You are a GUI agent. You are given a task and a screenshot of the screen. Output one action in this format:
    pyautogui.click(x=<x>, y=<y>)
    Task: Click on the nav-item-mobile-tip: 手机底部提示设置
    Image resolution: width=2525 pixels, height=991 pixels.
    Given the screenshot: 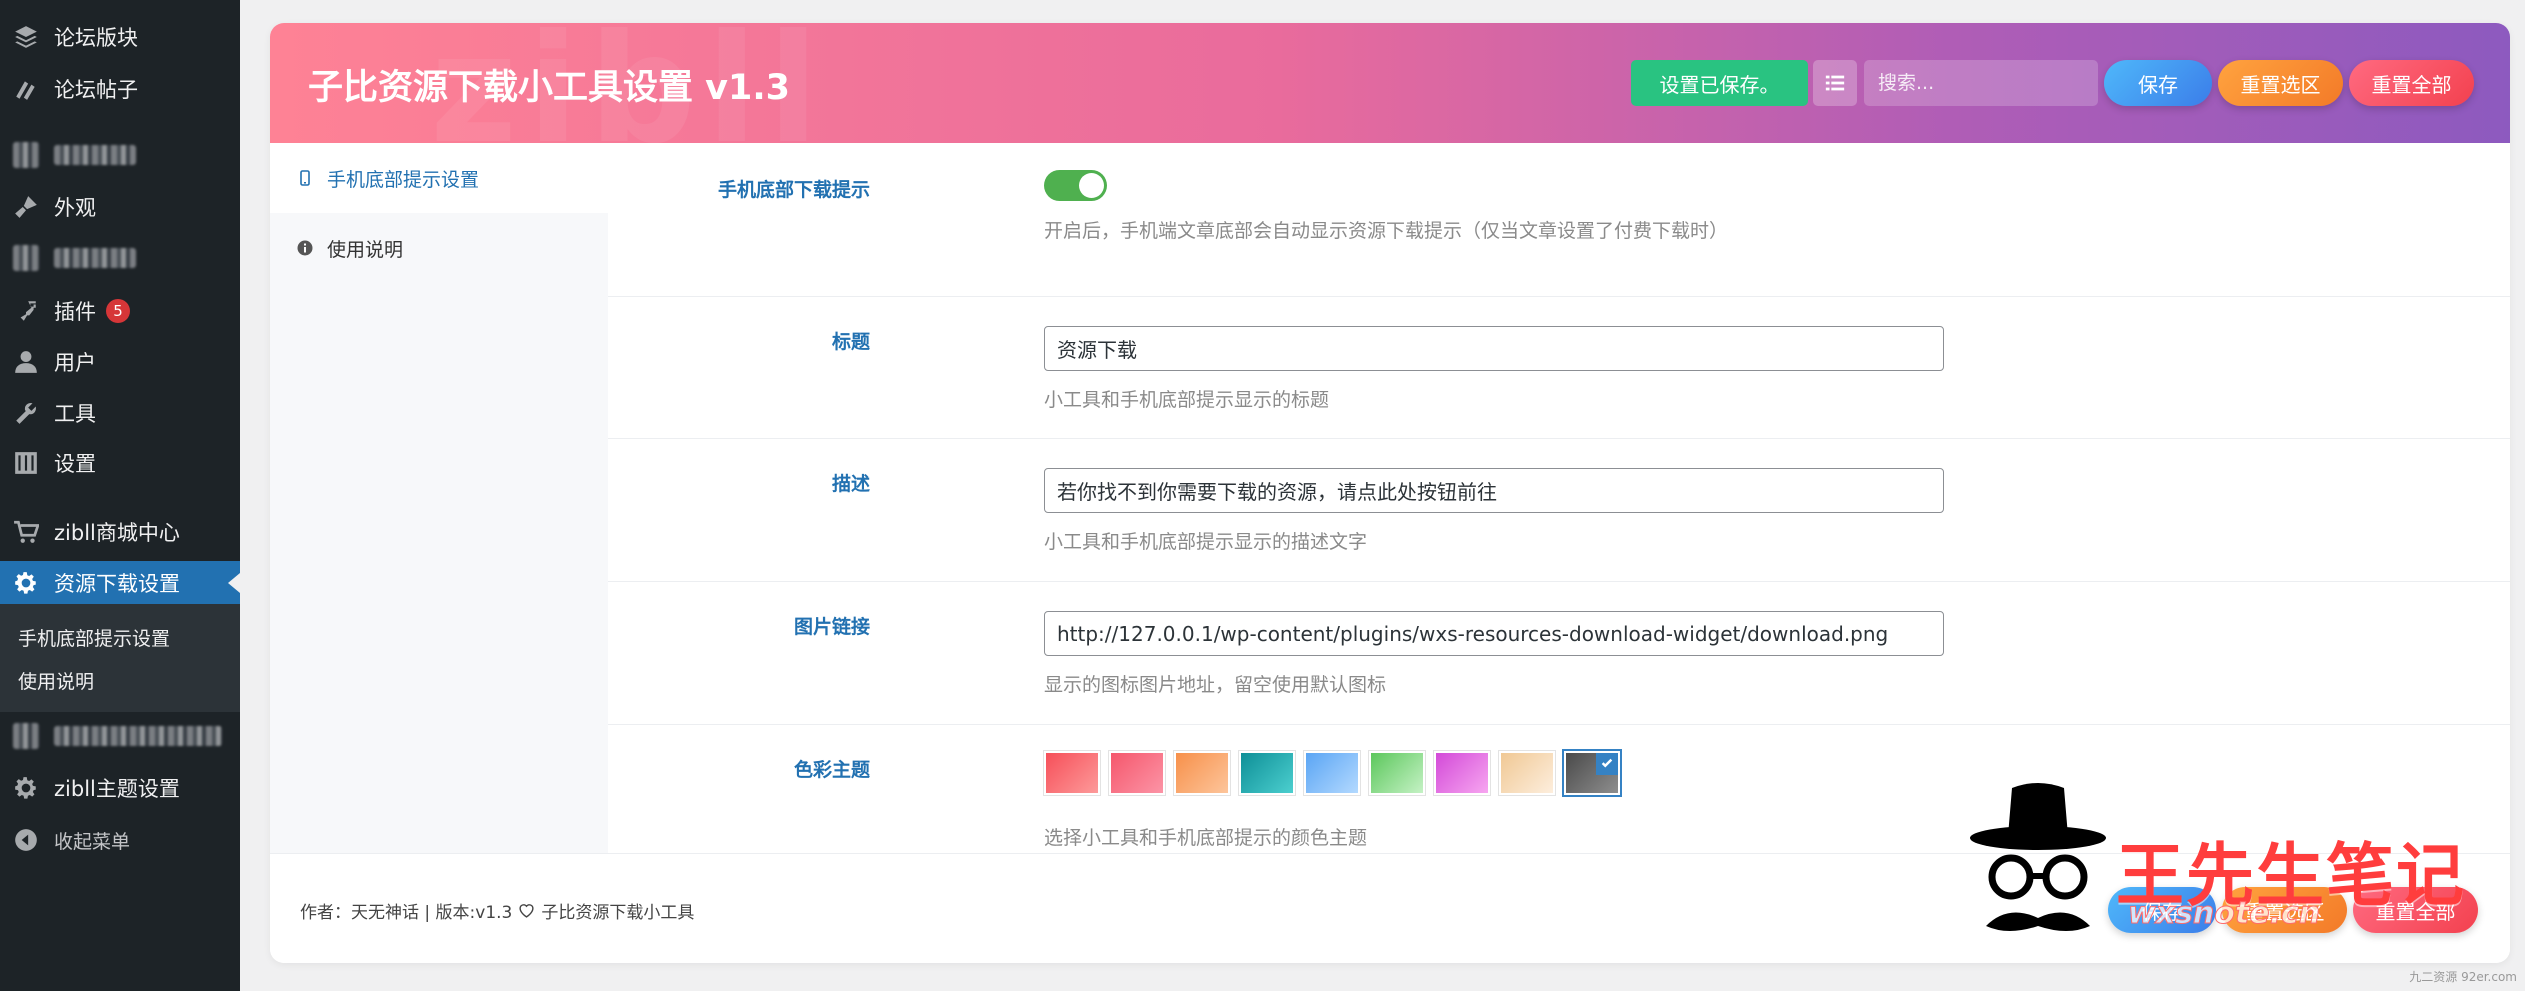 What is the action you would take?
    pyautogui.click(x=439, y=178)
    